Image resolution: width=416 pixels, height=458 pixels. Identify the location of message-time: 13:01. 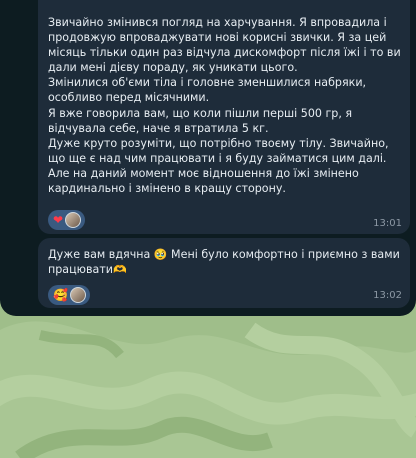
(387, 223).